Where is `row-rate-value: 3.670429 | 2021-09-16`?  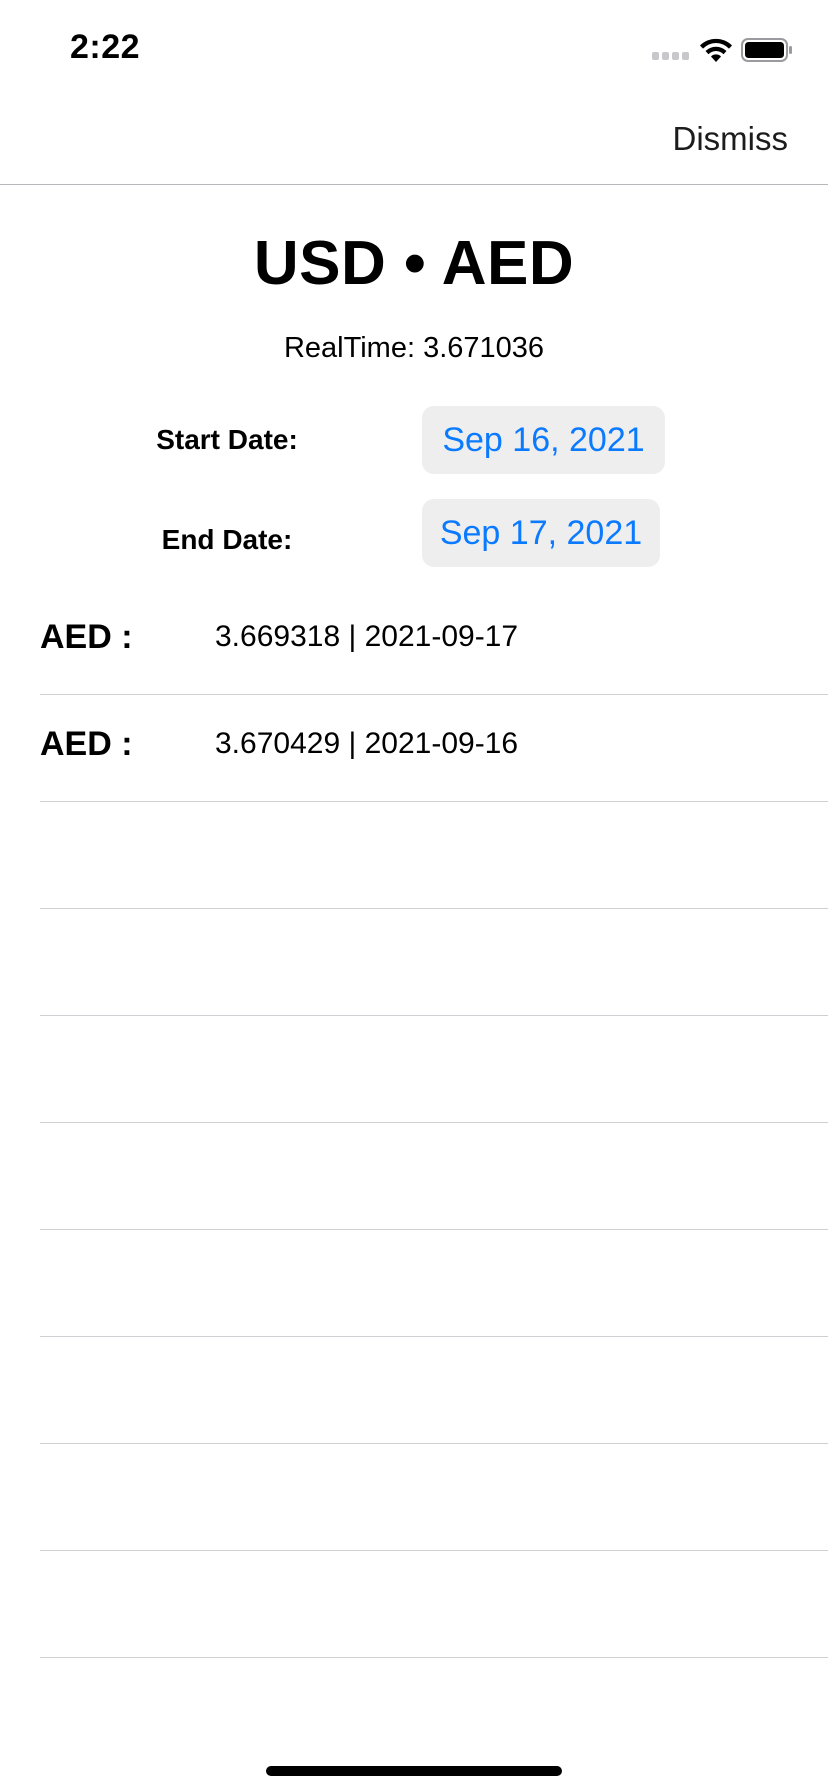 row-rate-value: 3.670429 | 2021-09-16 is located at coordinates (367, 743).